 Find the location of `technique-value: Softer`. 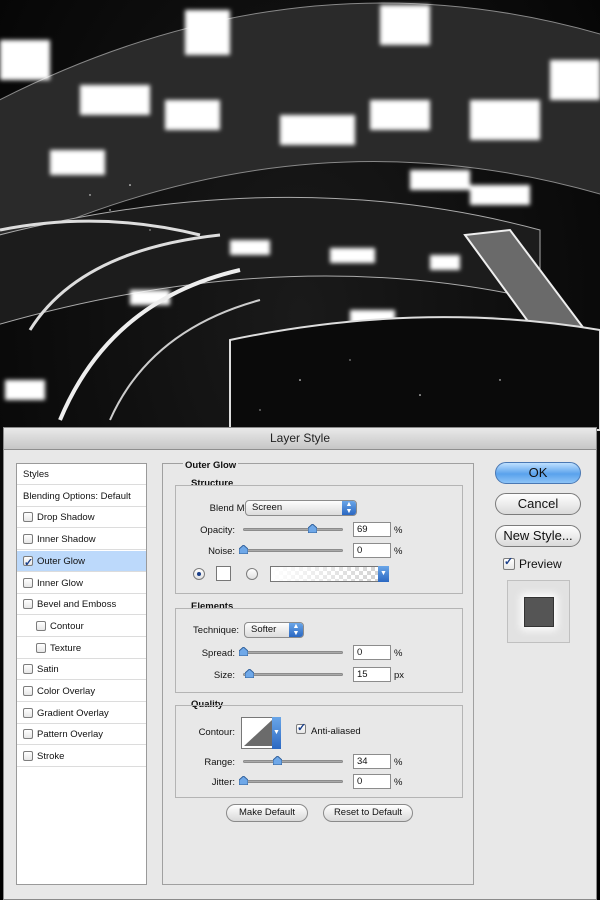

technique-value: Softer is located at coordinates (264, 629).